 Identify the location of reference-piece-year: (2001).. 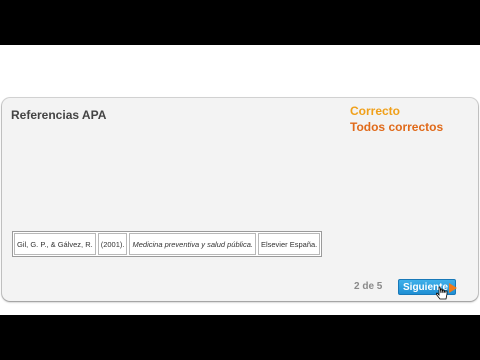
(112, 244).